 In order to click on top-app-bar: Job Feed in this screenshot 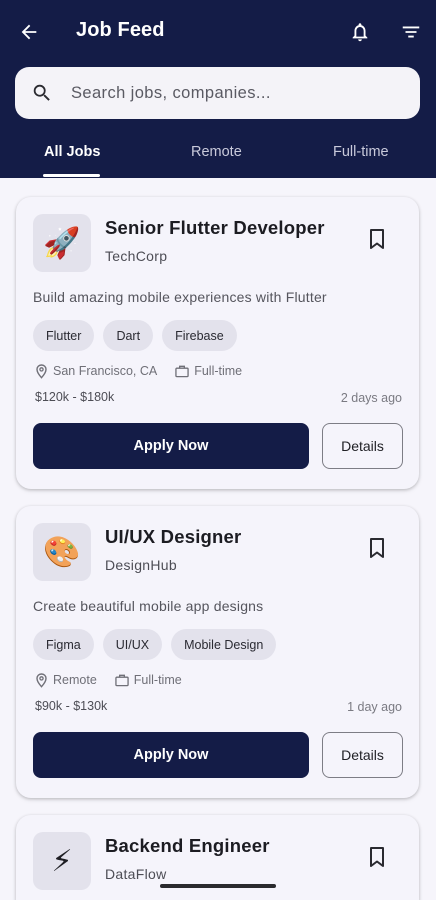, I will do `click(218, 32)`.